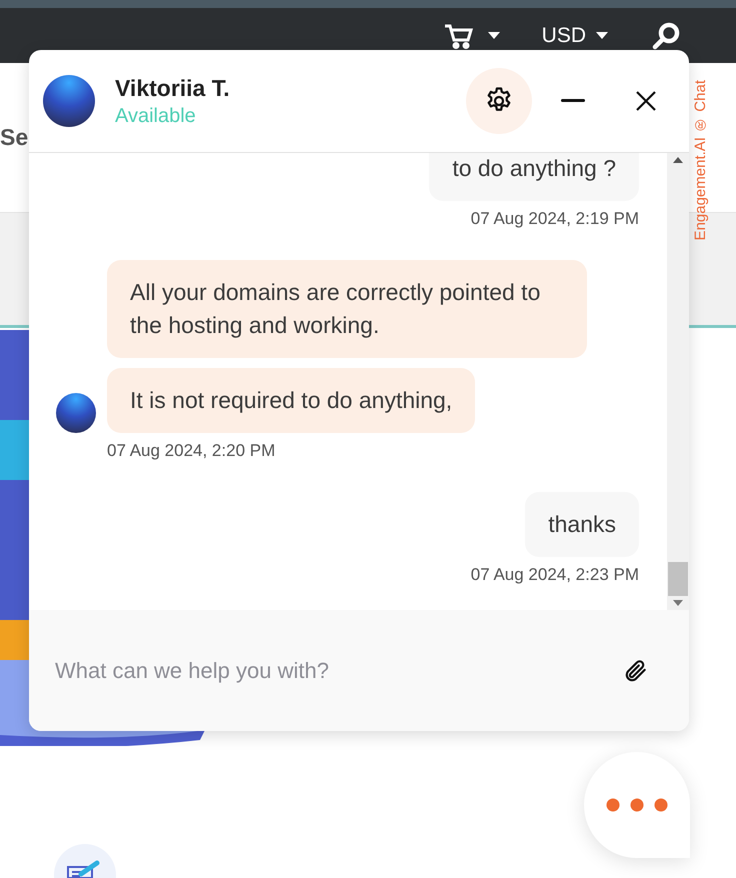  Describe the element at coordinates (85, 860) in the screenshot. I see `edit-document-icon` at that location.